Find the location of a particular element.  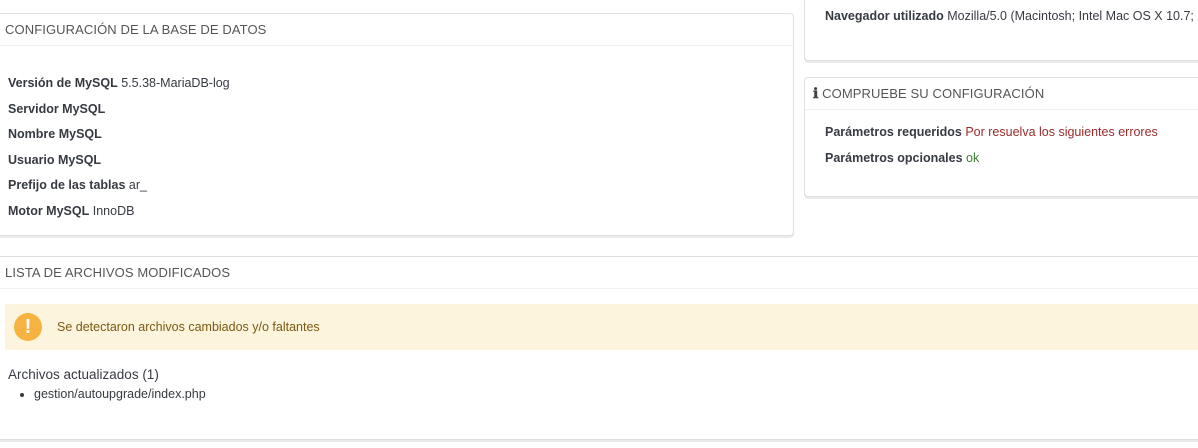

warning-icon: ! is located at coordinates (28, 327).